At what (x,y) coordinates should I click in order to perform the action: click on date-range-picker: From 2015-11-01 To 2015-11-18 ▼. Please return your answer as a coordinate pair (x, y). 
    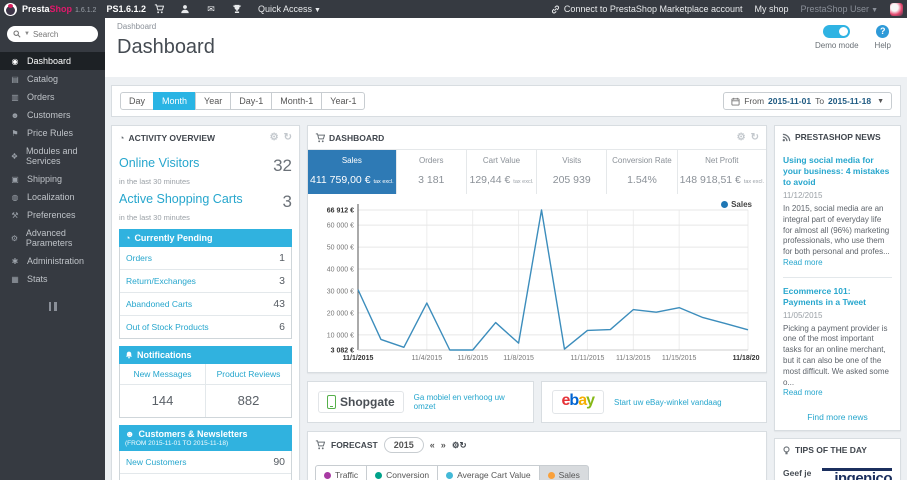
    Looking at the image, I should click on (807, 101).